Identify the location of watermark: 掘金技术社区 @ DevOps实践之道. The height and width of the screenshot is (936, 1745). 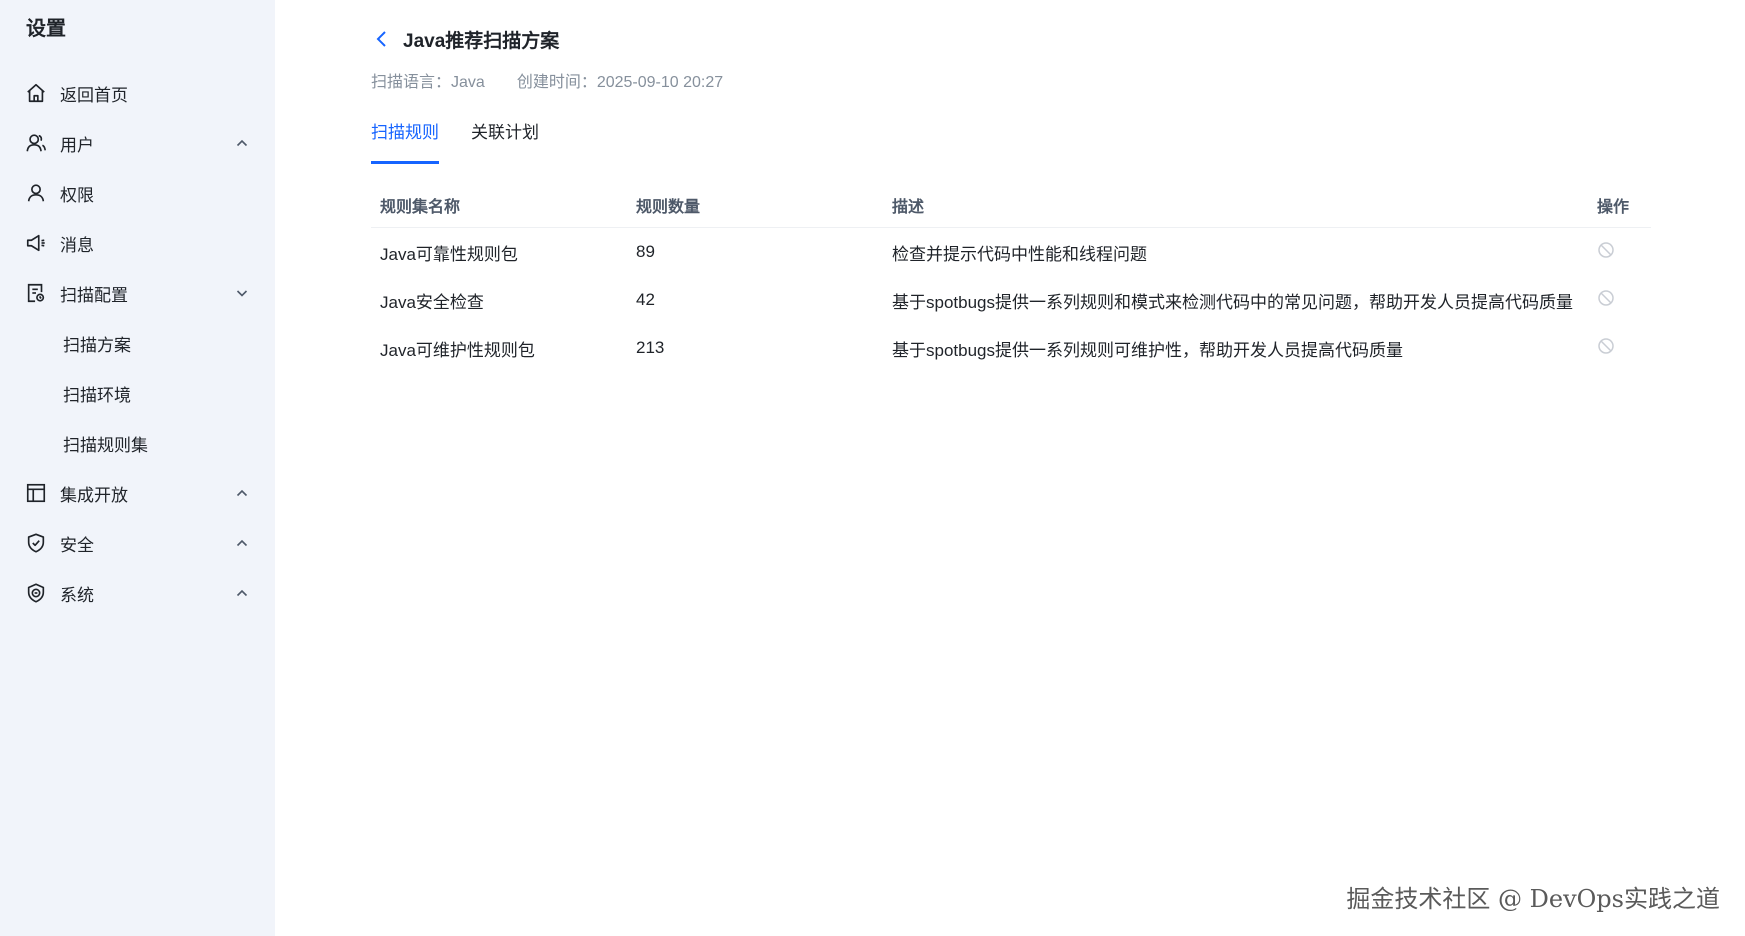
(1533, 899).